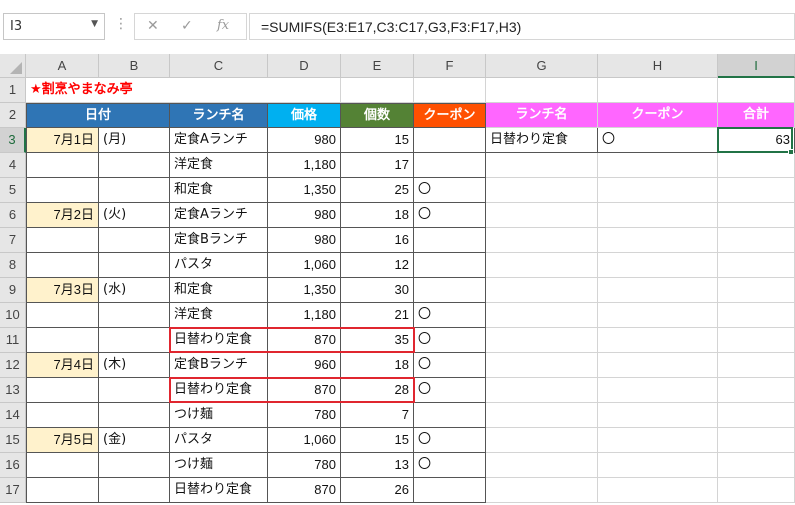 The image size is (795, 505). I want to click on column-header-e: E, so click(377, 66).